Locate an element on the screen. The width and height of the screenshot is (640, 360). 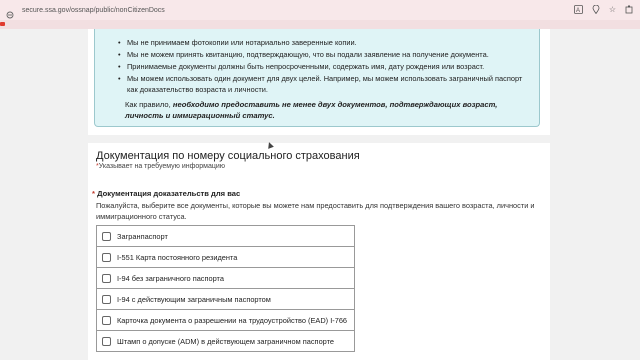
document-option: Загранпаспорт is located at coordinates (225, 236).